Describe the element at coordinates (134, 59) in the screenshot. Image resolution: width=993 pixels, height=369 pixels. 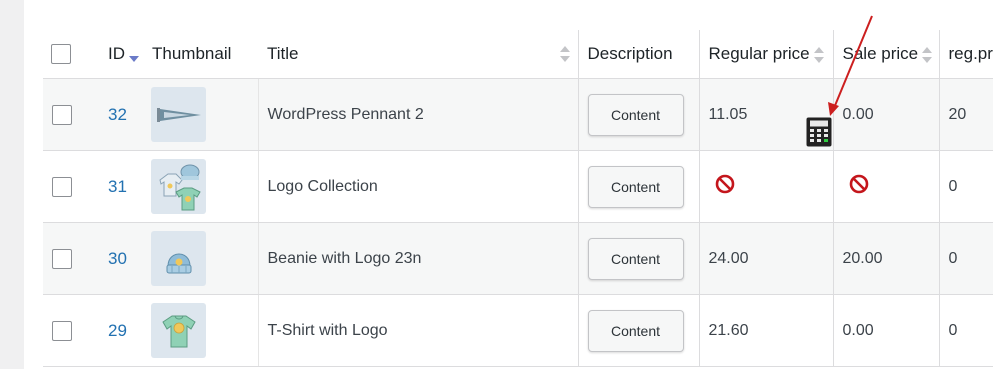
I see `sort-descending-icon` at that location.